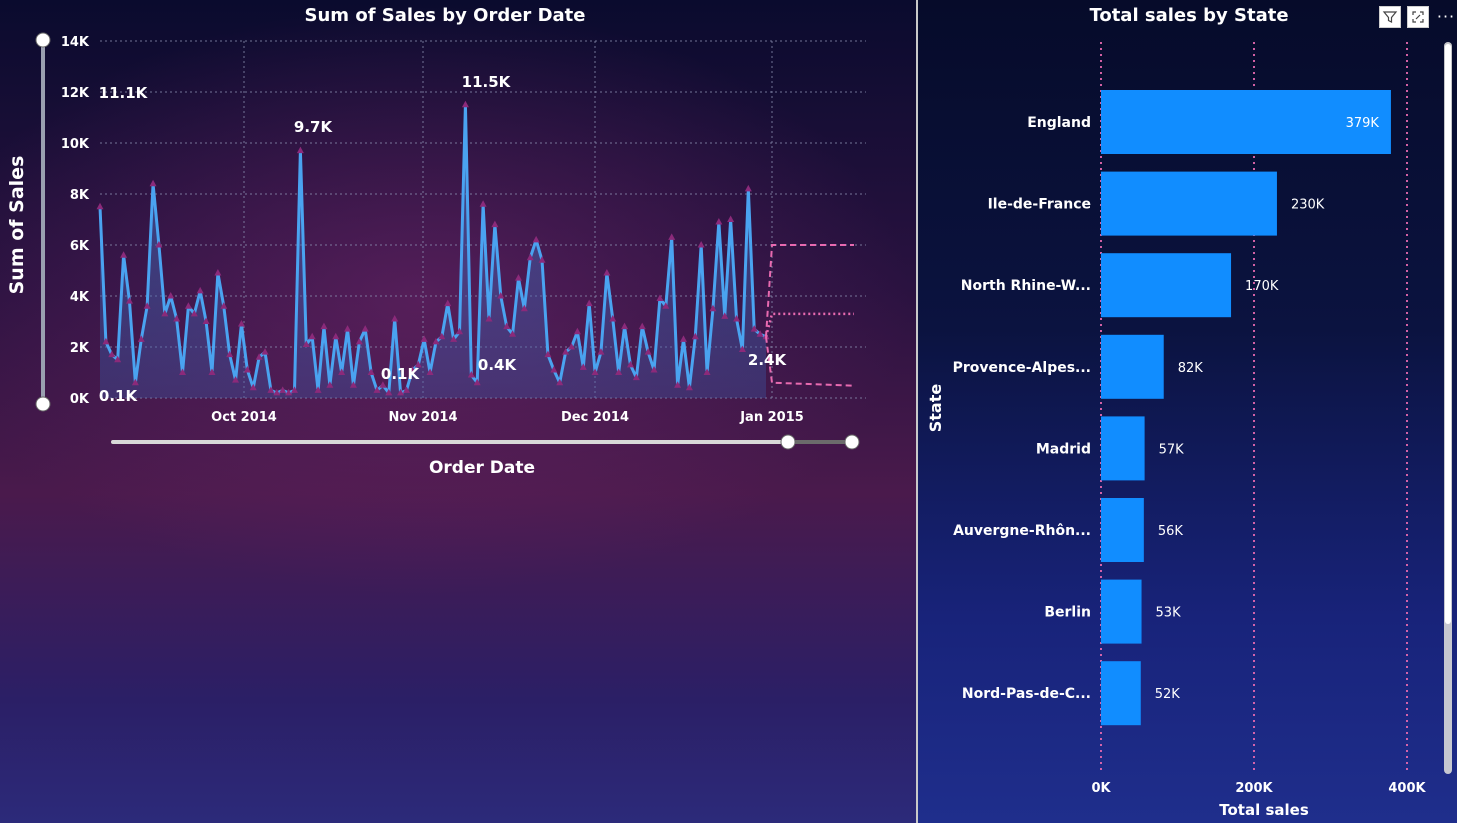  I want to click on data-label: 11.5K, so click(487, 82).